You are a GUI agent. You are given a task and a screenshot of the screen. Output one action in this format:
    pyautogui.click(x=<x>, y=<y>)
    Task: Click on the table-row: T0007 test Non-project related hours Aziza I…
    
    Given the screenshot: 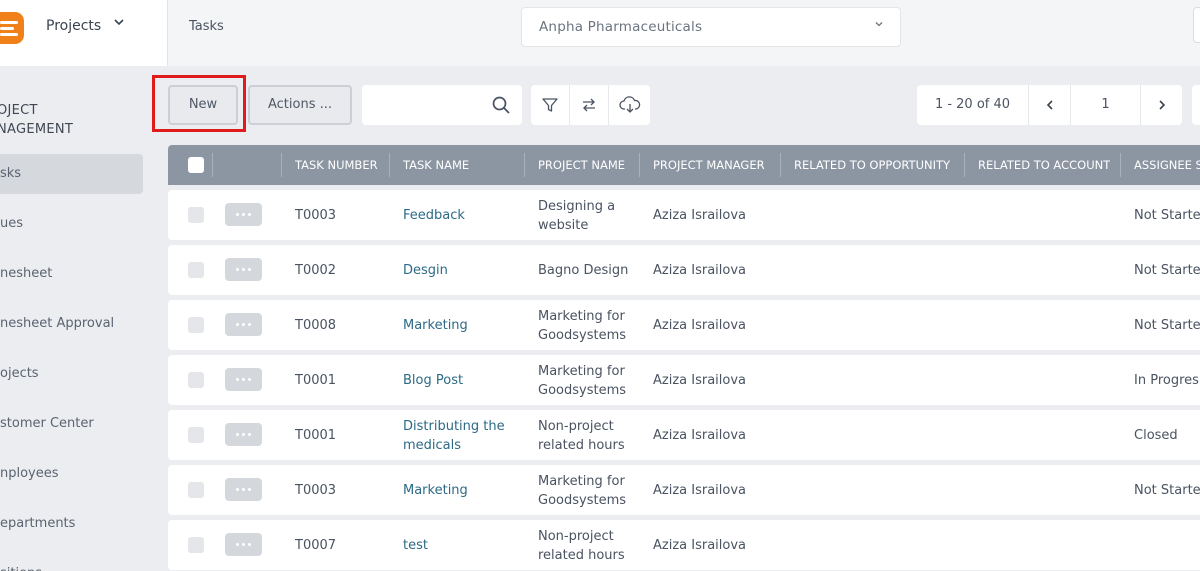 What is the action you would take?
    pyautogui.click(x=684, y=545)
    